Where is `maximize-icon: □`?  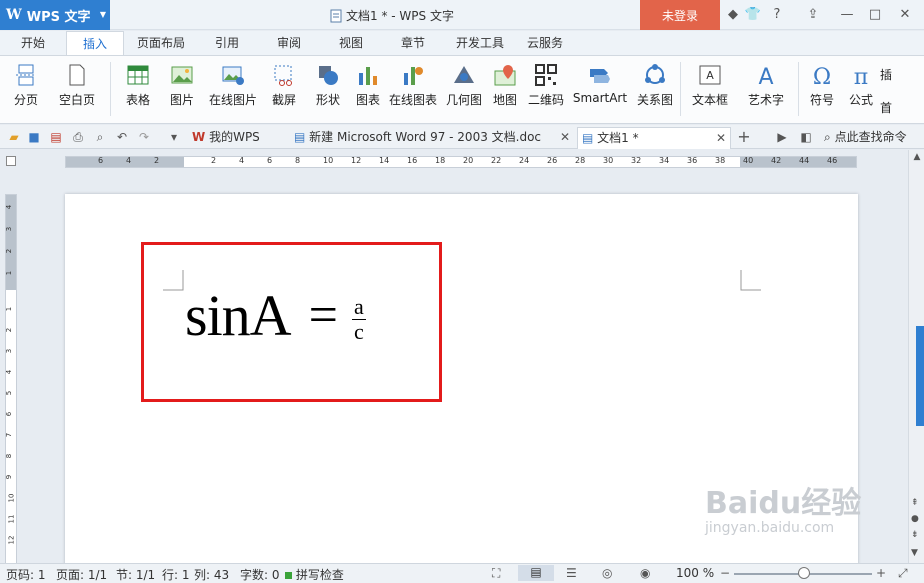
maximize-icon: □ is located at coordinates (875, 15).